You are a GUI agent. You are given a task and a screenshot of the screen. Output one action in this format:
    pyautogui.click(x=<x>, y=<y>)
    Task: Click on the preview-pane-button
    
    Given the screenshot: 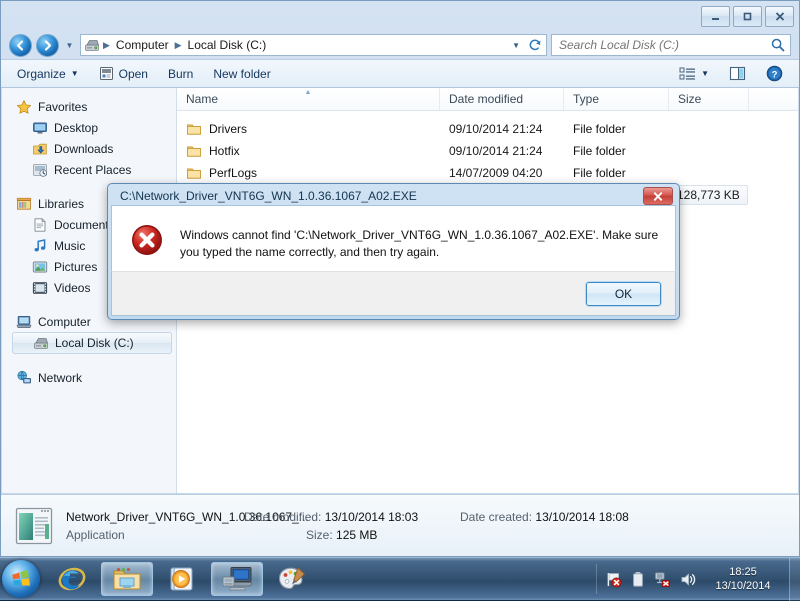 What is the action you would take?
    pyautogui.click(x=737, y=73)
    